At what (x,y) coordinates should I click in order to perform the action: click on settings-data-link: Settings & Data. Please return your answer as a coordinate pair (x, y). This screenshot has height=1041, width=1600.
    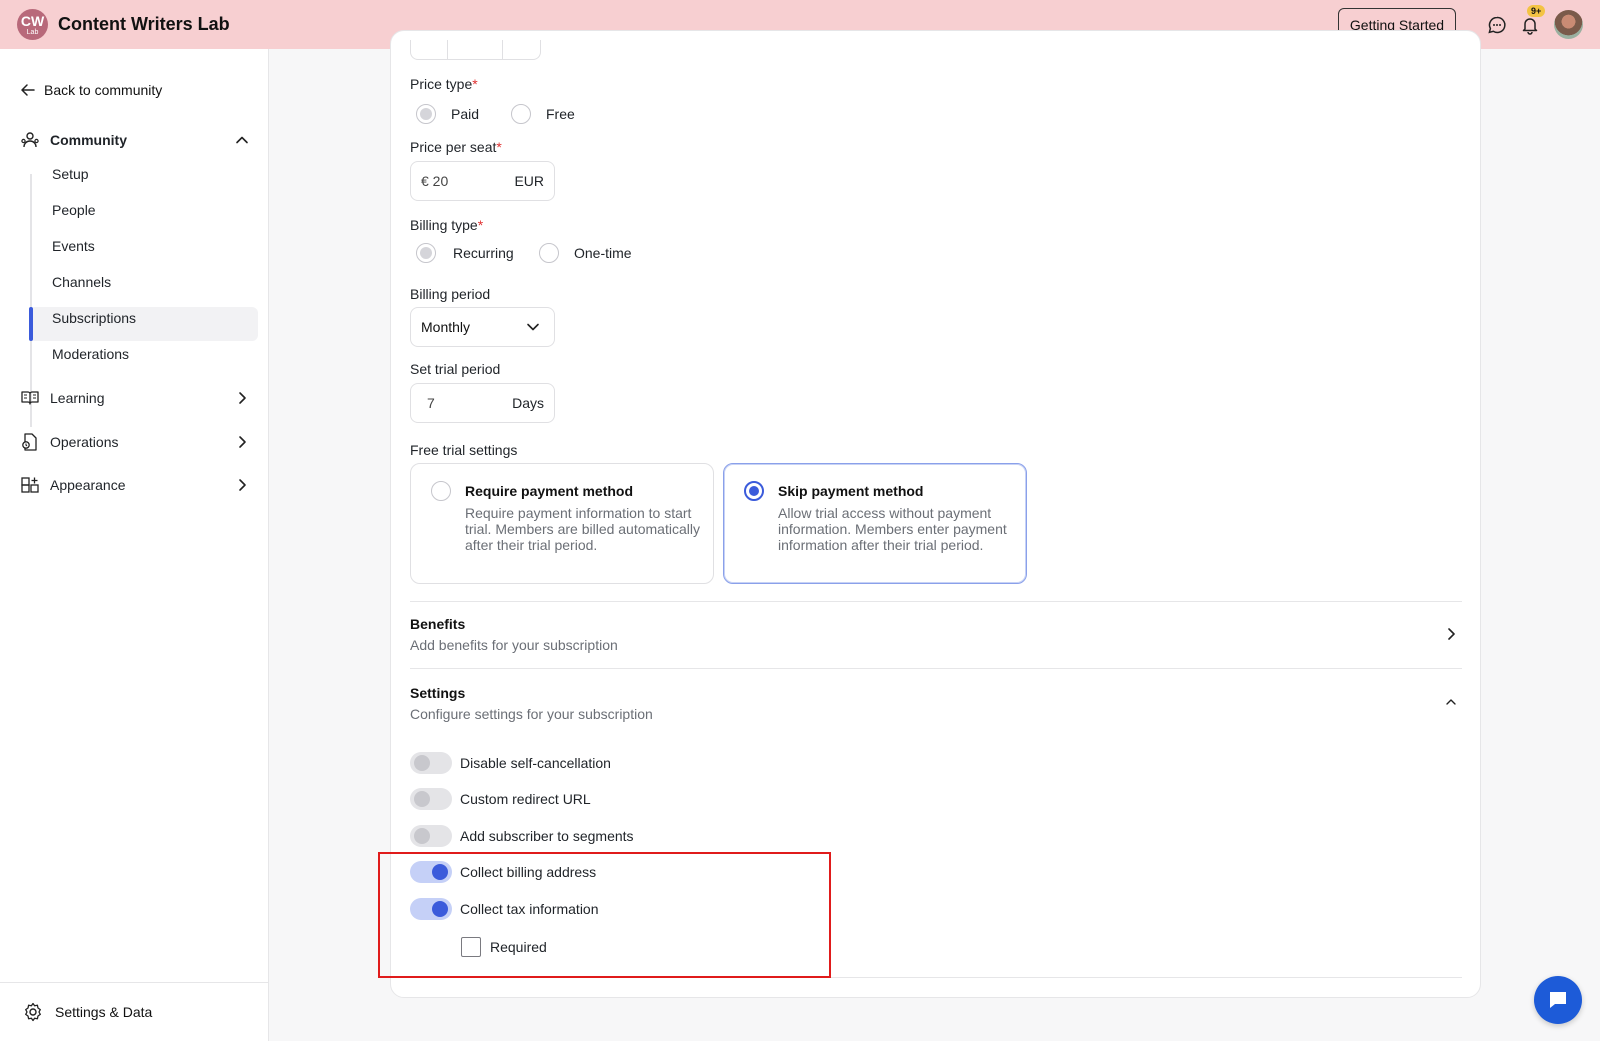
    Looking at the image, I should click on (87, 1012).